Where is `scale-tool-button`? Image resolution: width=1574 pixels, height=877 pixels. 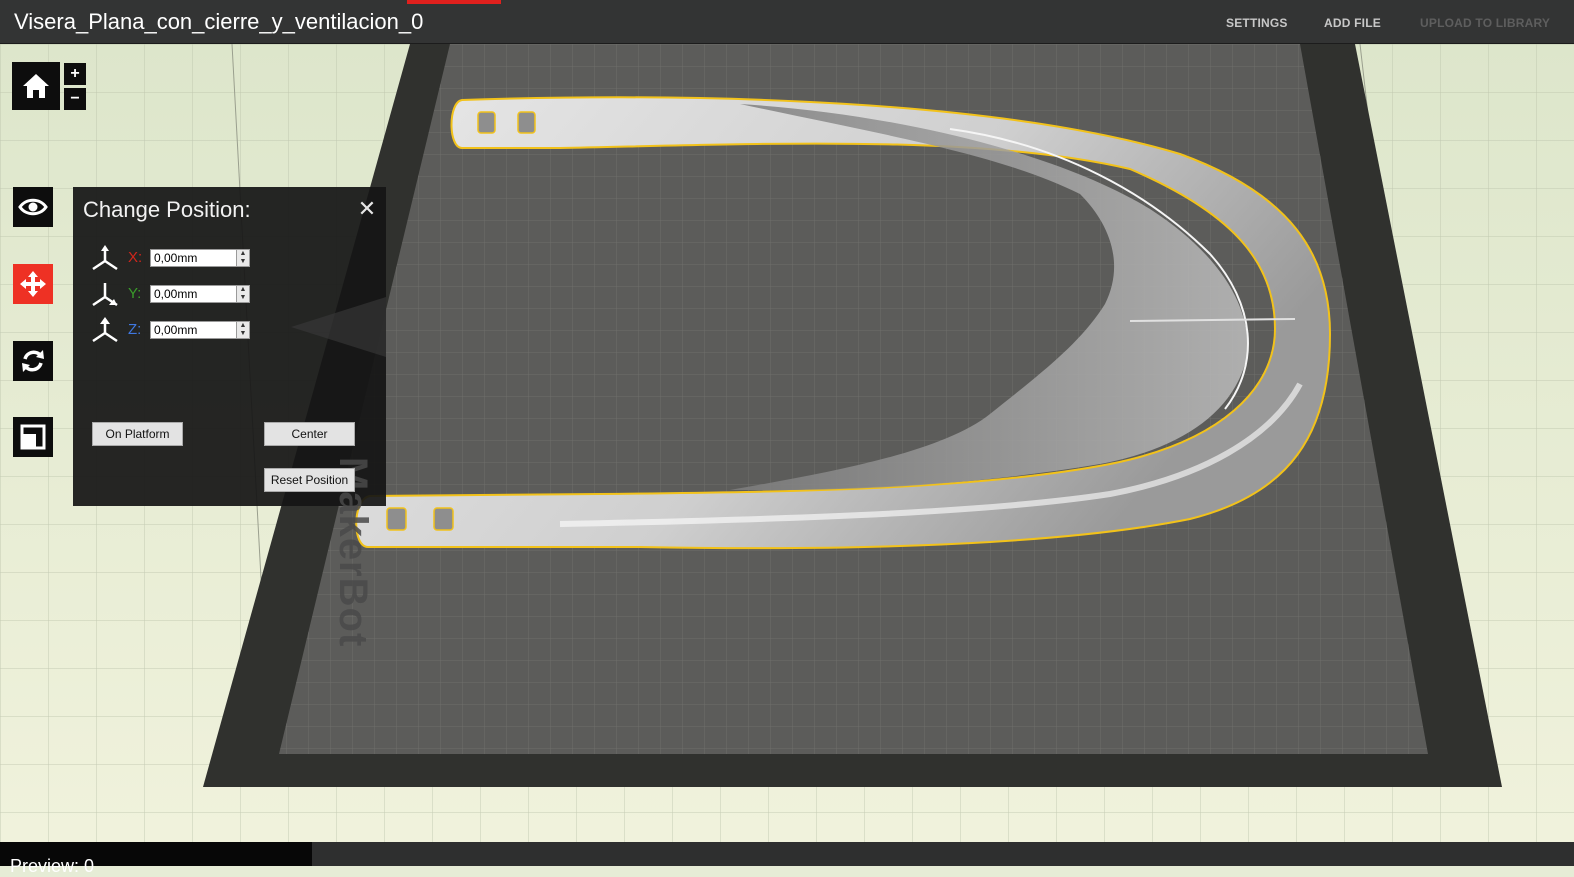 scale-tool-button is located at coordinates (33, 437).